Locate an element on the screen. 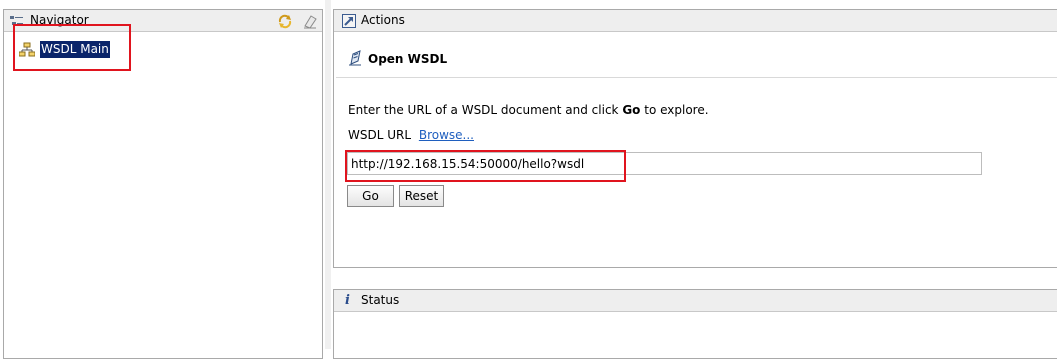  status-title: Status is located at coordinates (380, 300).